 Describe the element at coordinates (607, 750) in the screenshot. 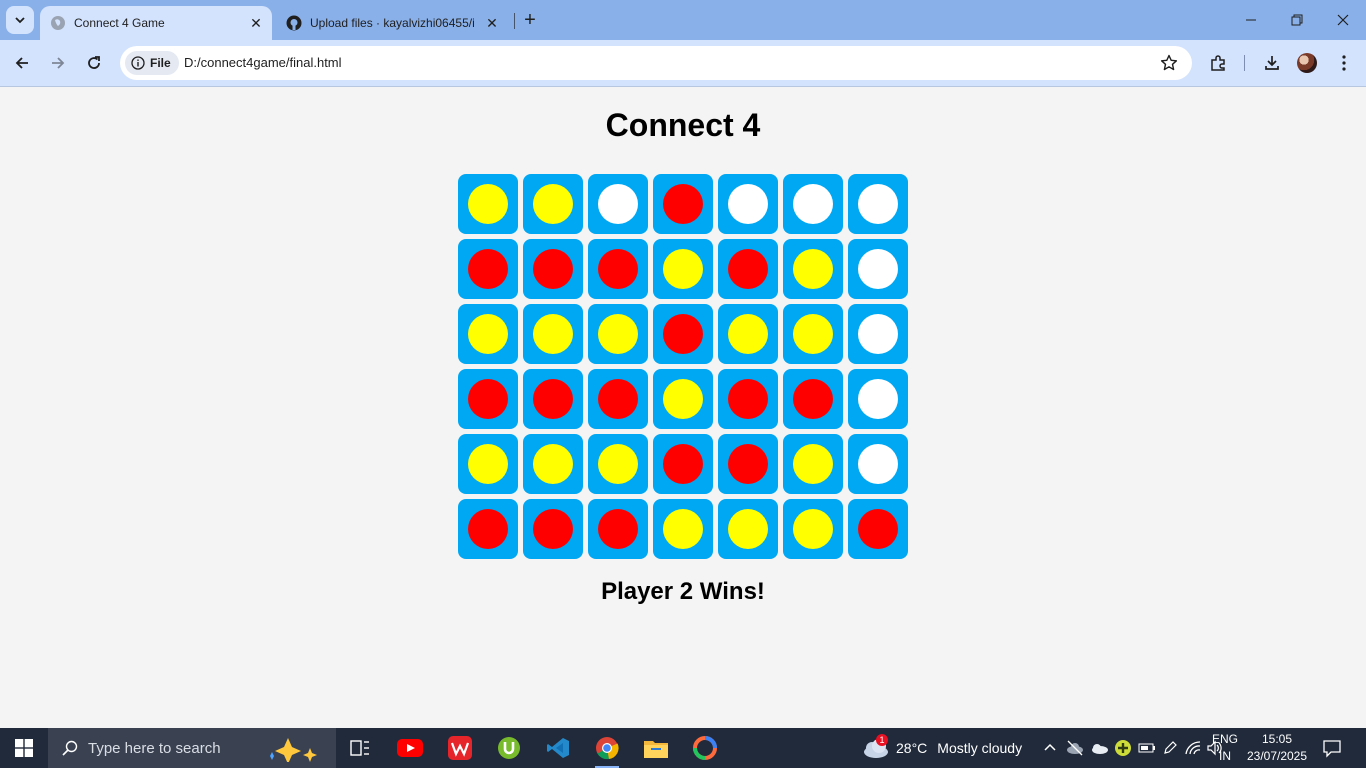

I see `chrome-icon` at that location.